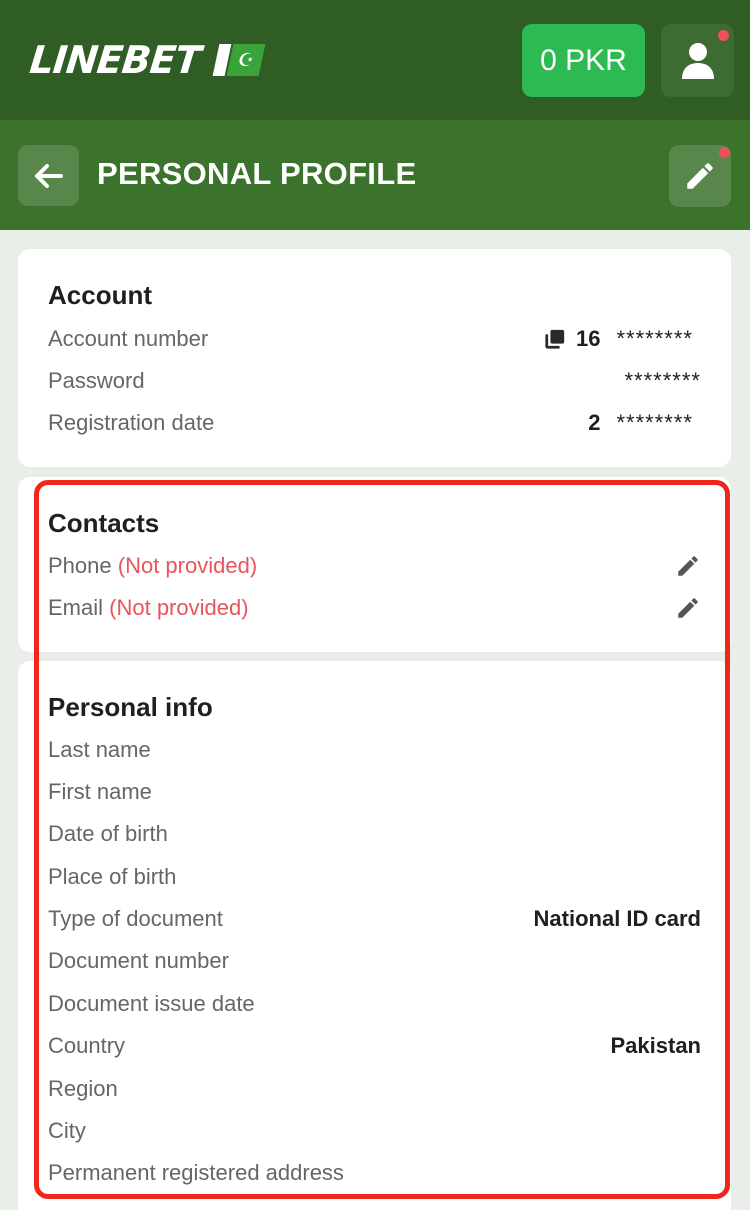 The image size is (750, 1210). I want to click on account-number-label: Account number, so click(128, 338).